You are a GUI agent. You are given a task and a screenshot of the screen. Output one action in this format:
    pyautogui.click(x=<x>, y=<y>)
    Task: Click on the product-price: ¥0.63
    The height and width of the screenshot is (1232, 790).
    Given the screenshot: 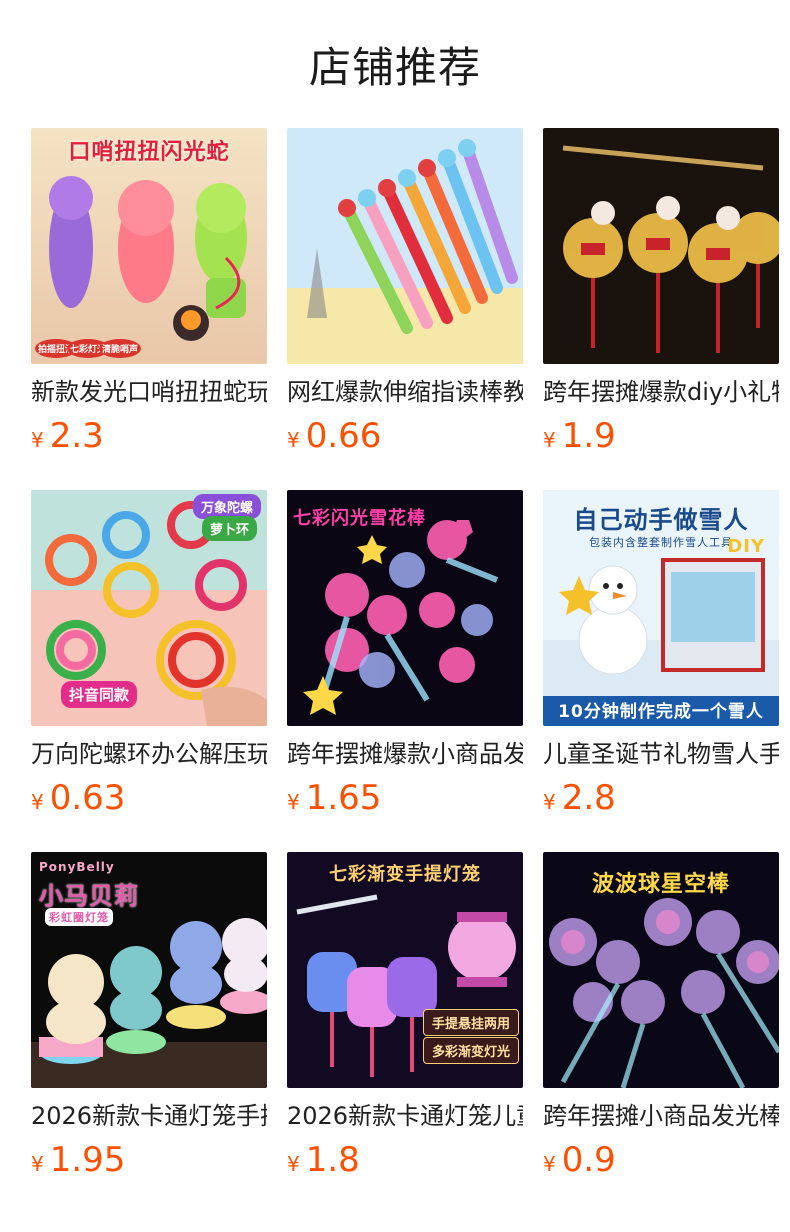 What is the action you would take?
    pyautogui.click(x=149, y=798)
    